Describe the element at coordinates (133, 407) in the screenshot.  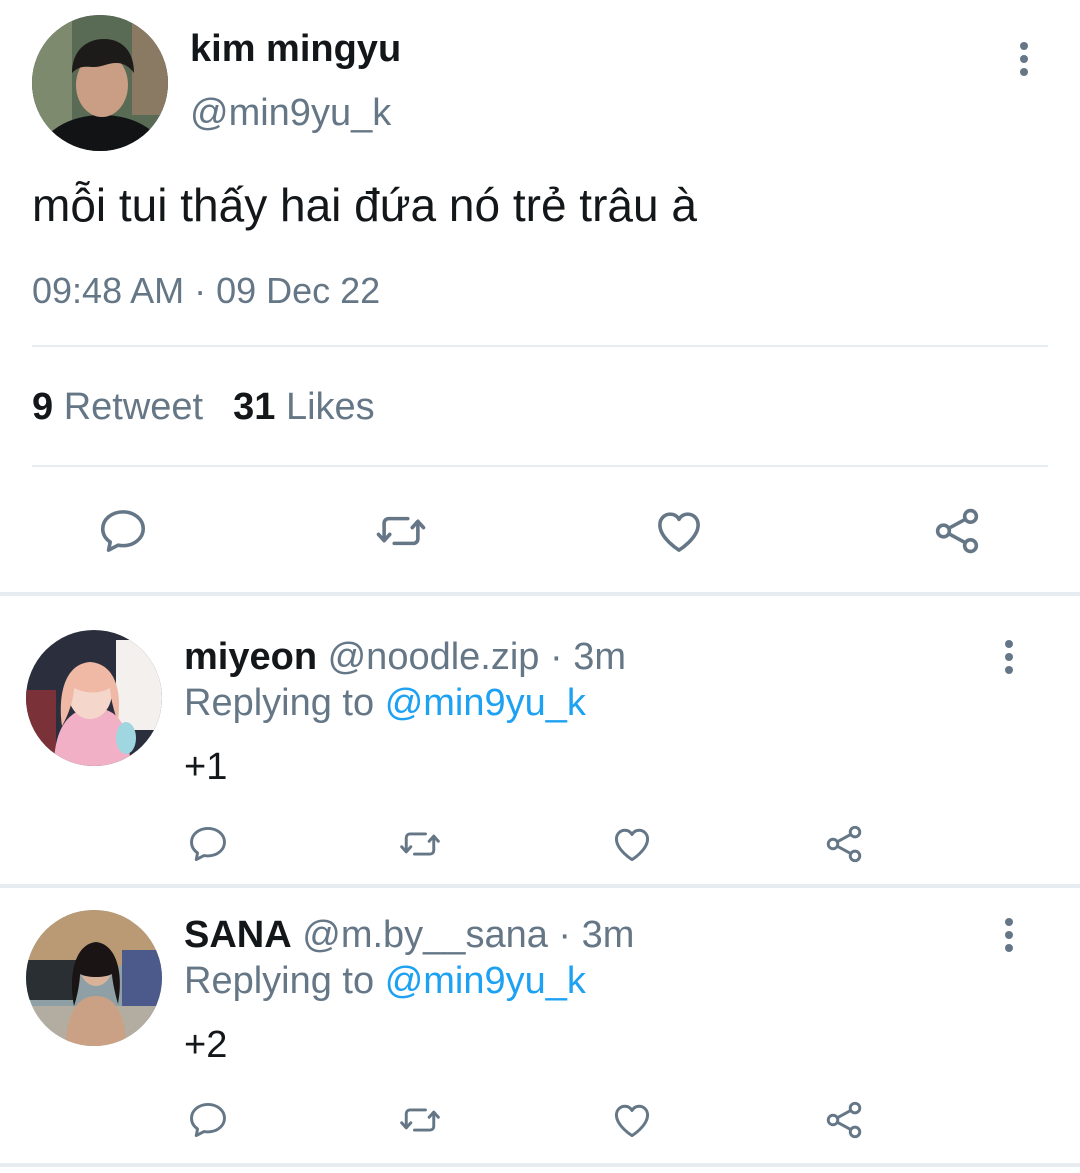
I see `retweet-label: Retweet` at that location.